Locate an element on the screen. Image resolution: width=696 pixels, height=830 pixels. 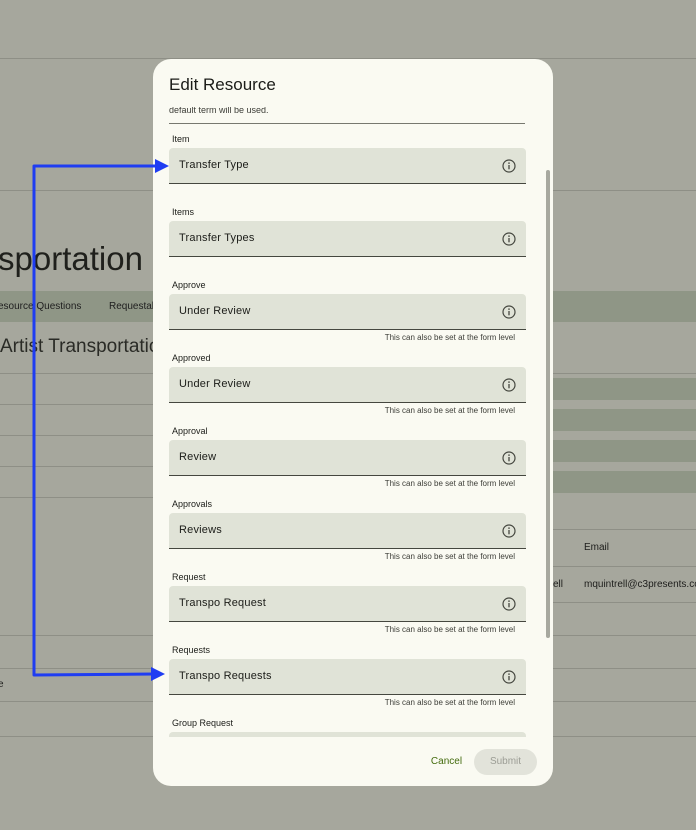
tab-requestable: Requestab is located at coordinates (133, 306).